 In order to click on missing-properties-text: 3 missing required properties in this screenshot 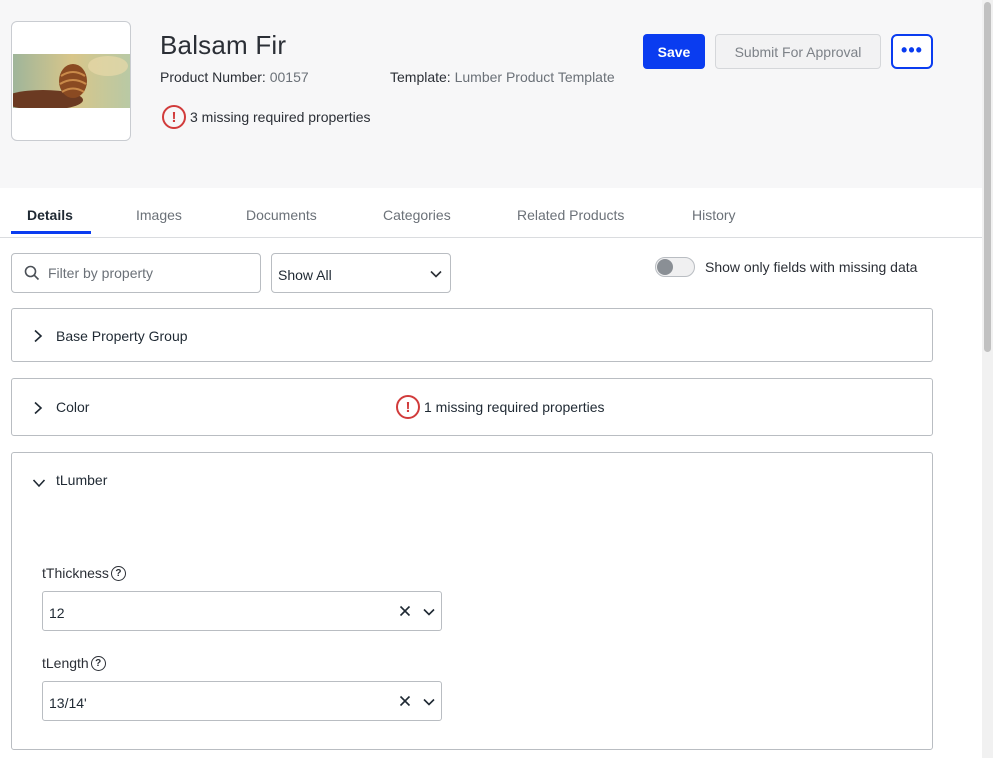, I will do `click(280, 117)`.